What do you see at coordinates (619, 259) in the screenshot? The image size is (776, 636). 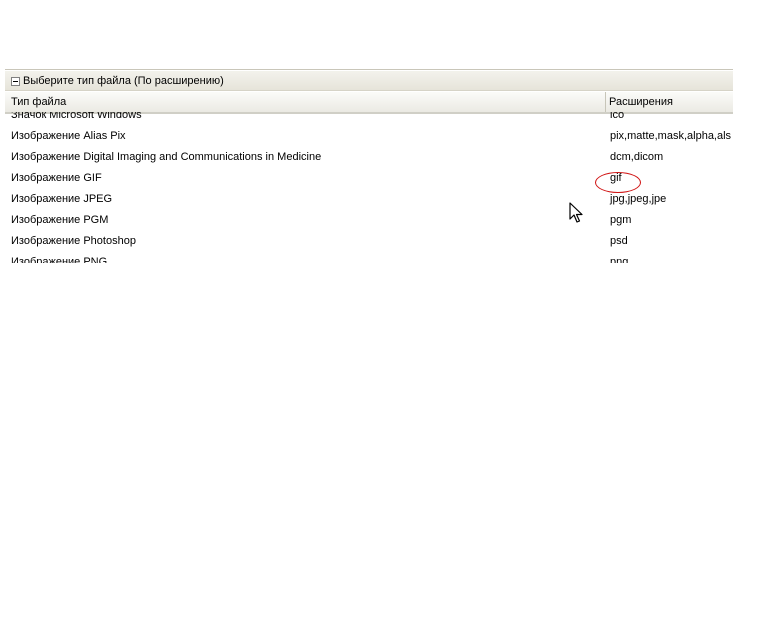 I see `cell-extensions: png` at bounding box center [619, 259].